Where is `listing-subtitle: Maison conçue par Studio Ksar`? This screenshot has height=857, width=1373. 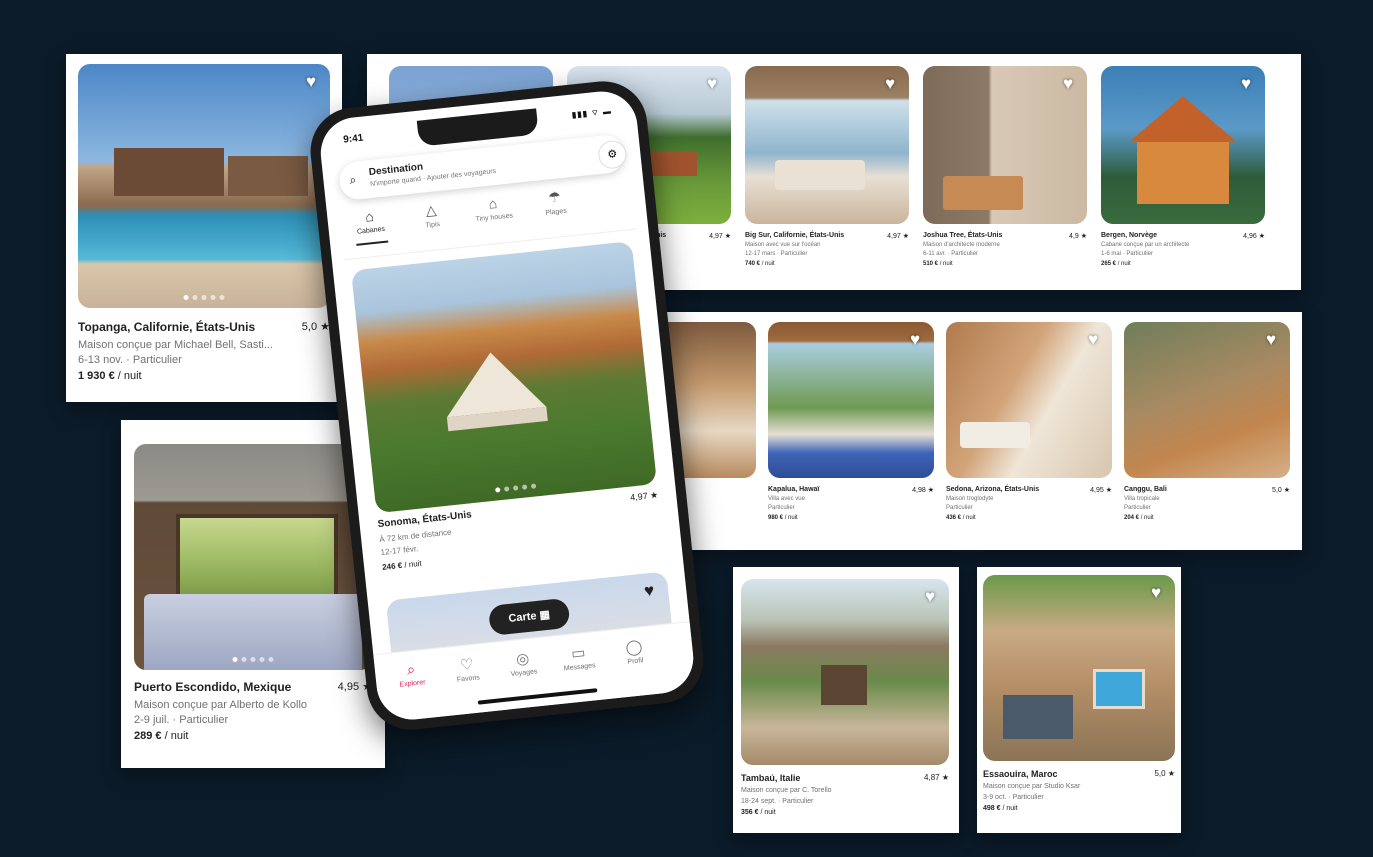 listing-subtitle: Maison conçue par Studio Ksar is located at coordinates (1032, 786).